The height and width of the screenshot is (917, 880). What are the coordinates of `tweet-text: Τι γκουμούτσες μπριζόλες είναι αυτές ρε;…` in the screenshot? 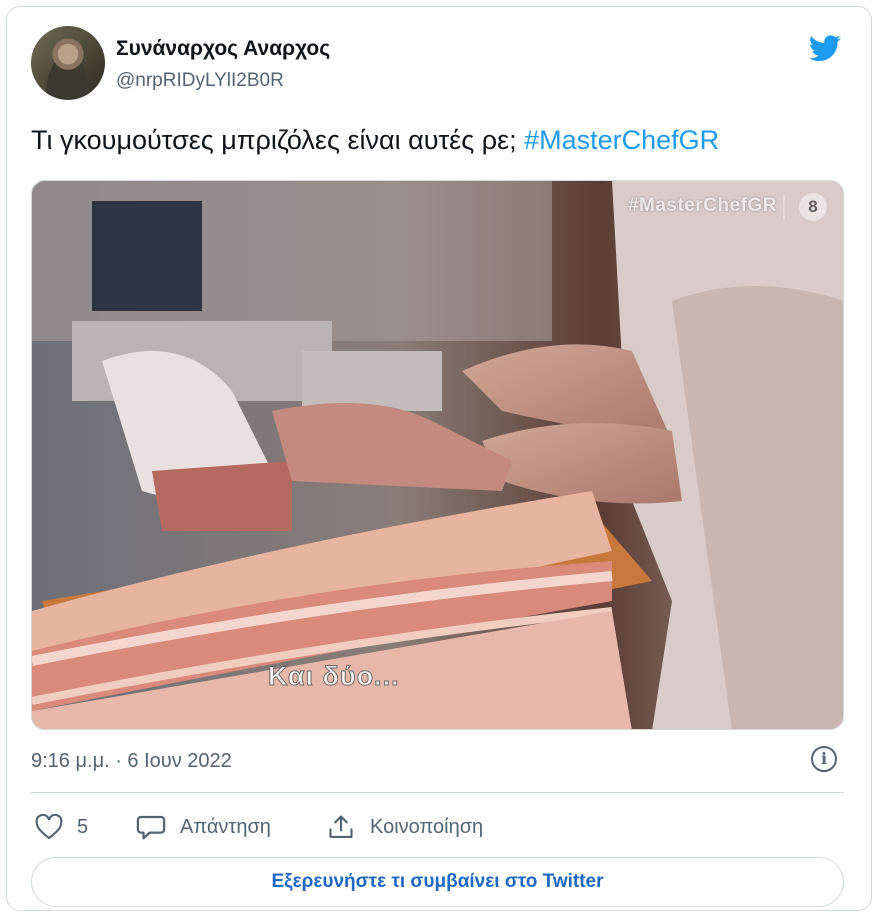 It's located at (375, 140).